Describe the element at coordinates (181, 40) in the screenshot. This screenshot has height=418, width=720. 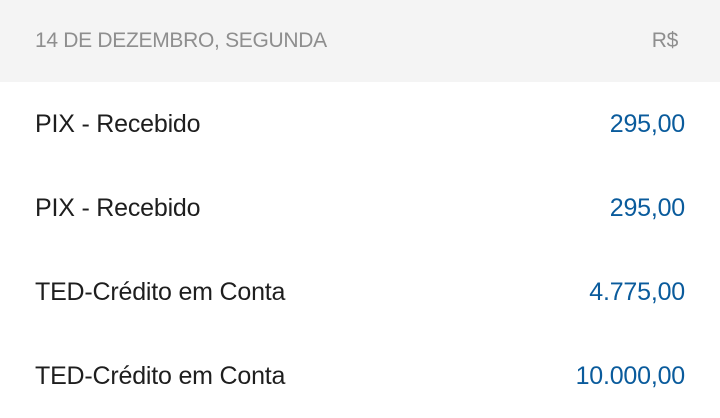
I see `date-label: 14 DE DEZEMBRO, SEGUNDA` at that location.